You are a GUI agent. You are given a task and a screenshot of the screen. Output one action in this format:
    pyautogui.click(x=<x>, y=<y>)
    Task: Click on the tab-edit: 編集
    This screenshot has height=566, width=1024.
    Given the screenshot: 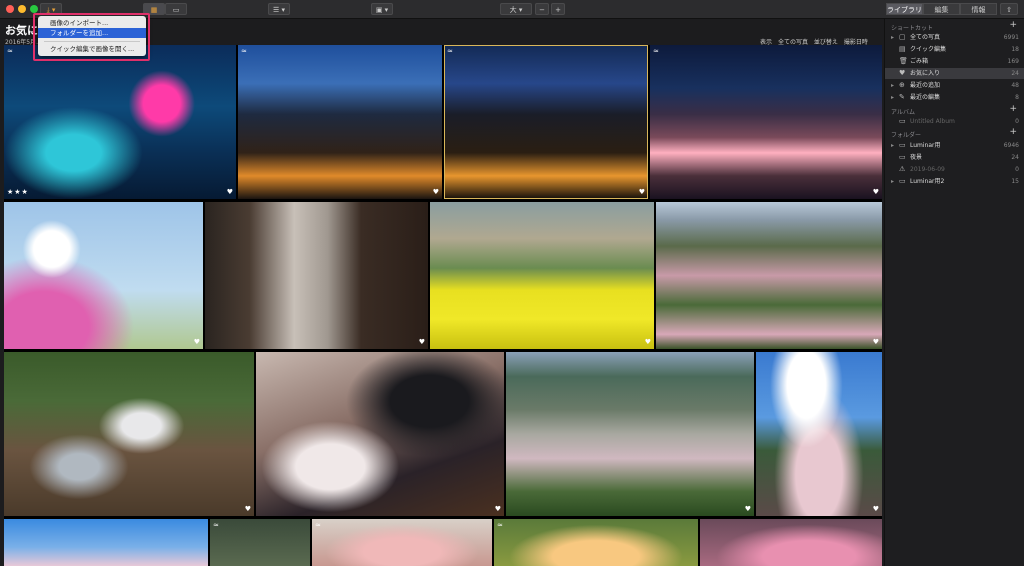 What is the action you would take?
    pyautogui.click(x=941, y=9)
    